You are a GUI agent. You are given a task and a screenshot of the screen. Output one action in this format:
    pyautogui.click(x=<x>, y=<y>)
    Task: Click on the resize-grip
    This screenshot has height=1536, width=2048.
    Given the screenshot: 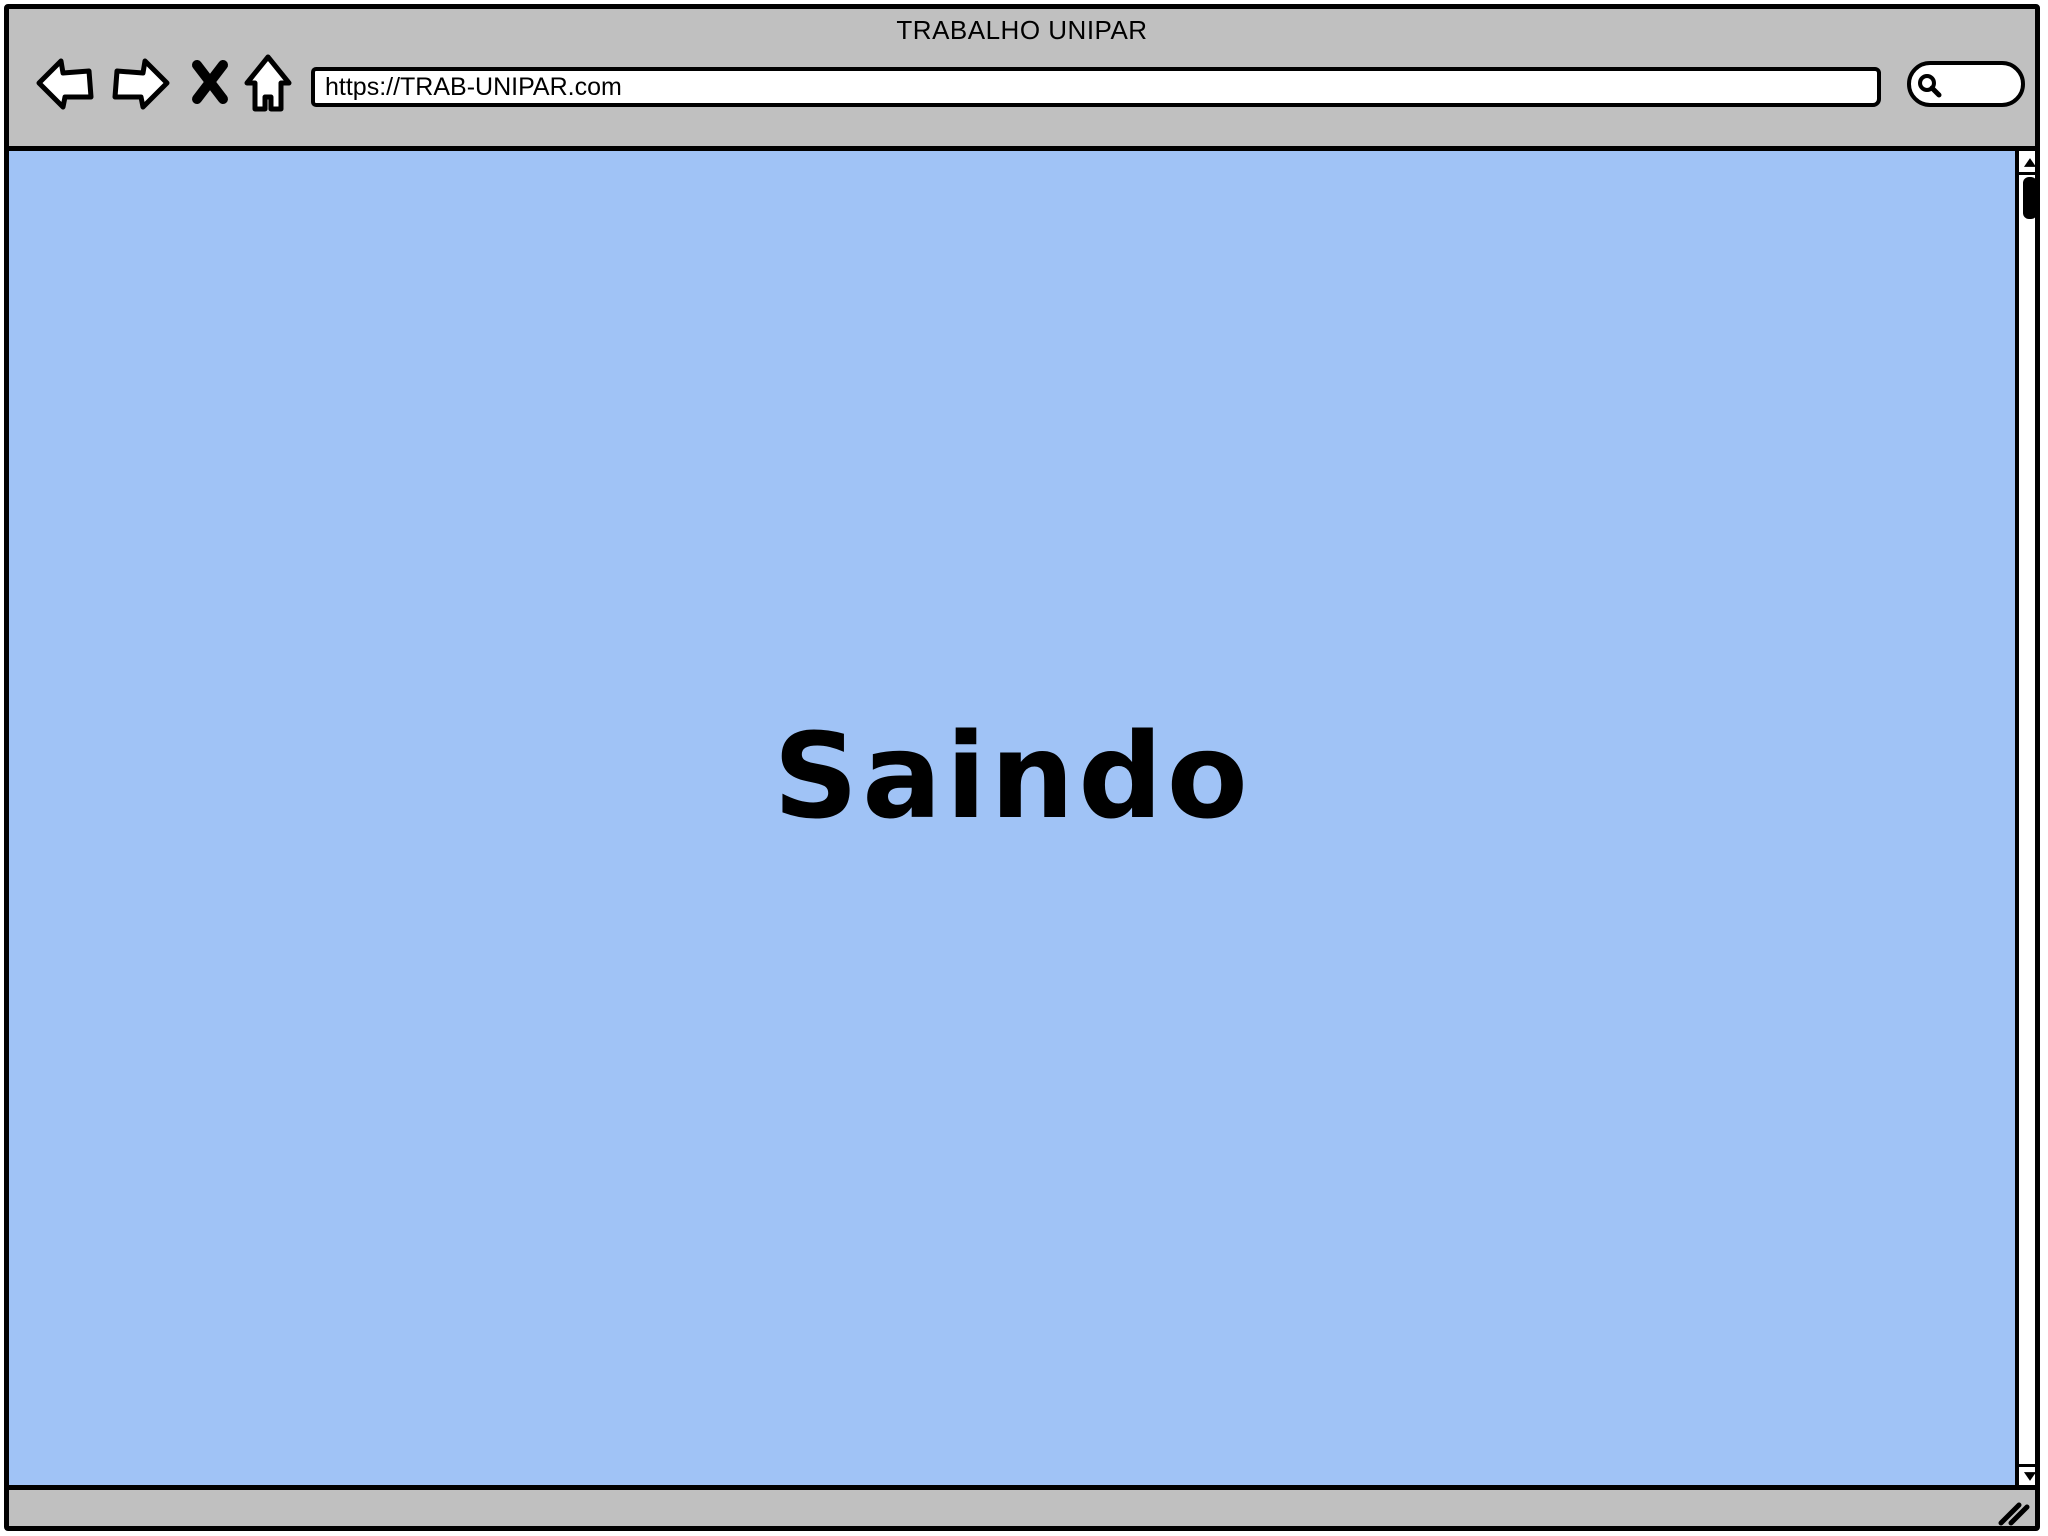 What is the action you would take?
    pyautogui.click(x=2014, y=1511)
    